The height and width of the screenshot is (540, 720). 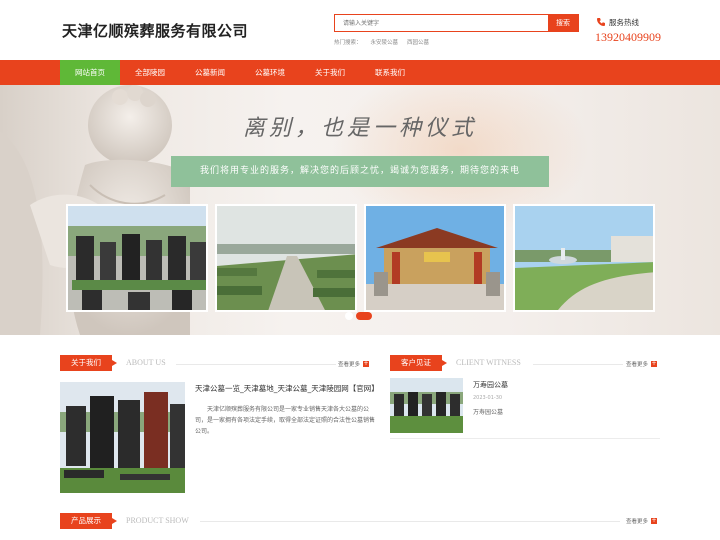 I want to click on about-divider, so click(x=256, y=364).